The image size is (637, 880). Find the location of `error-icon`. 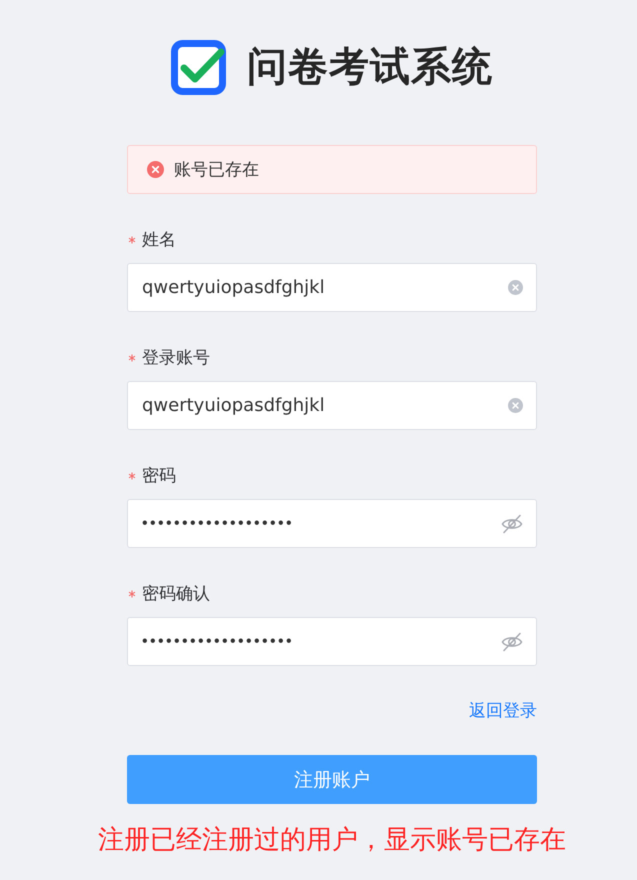

error-icon is located at coordinates (155, 169).